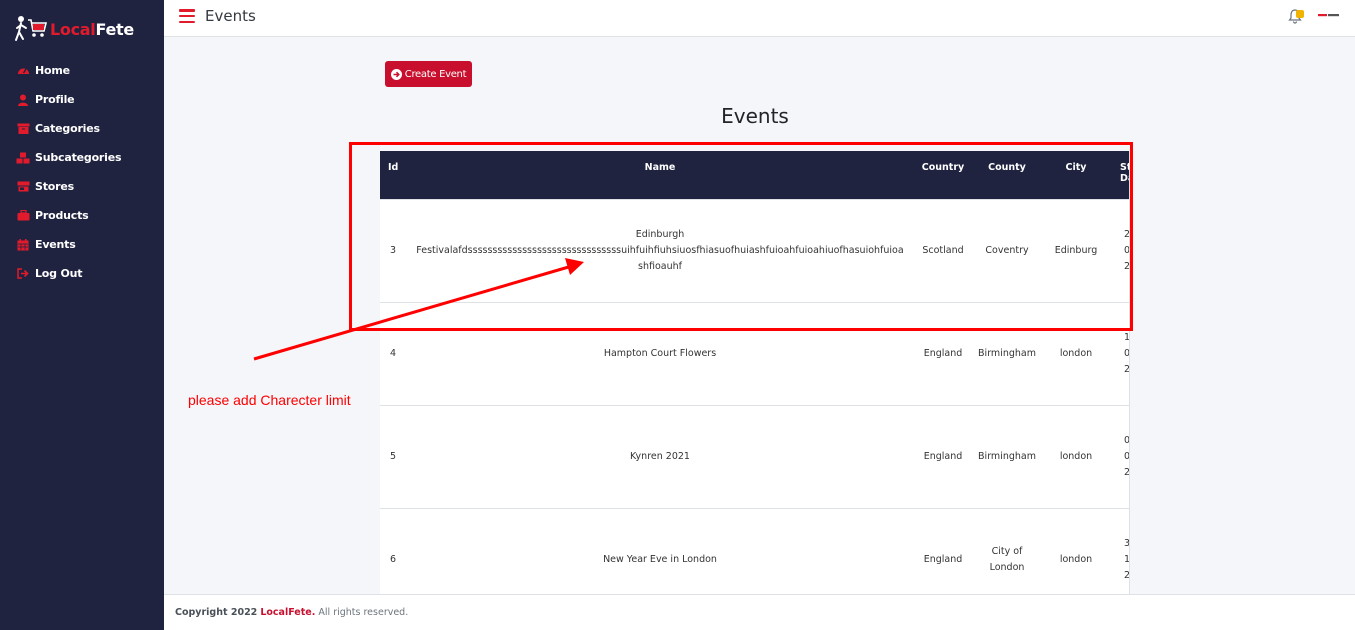 The height and width of the screenshot is (630, 1355). Describe the element at coordinates (394, 456) in the screenshot. I see `cell-id: 5` at that location.